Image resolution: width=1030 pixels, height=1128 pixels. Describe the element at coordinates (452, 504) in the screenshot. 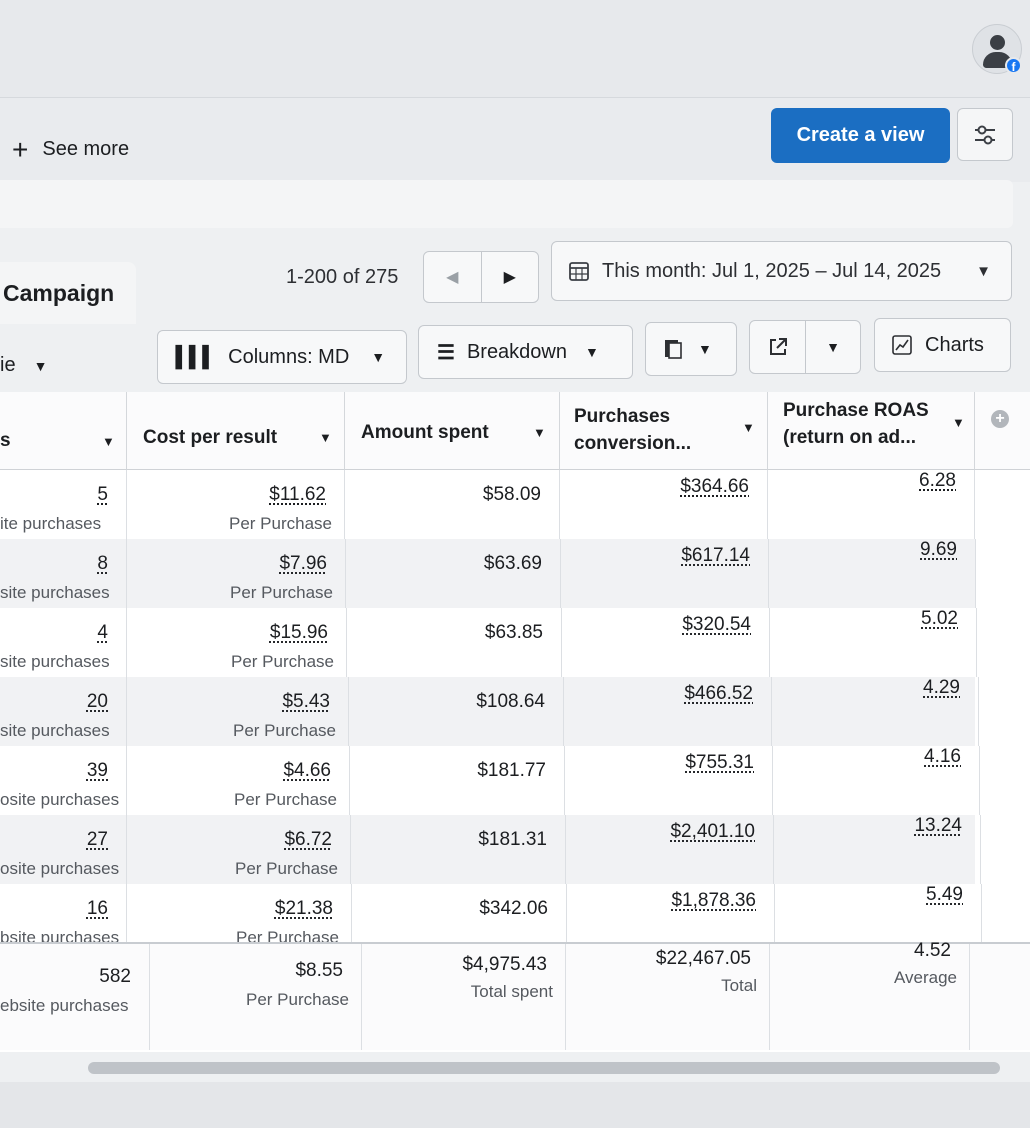

I see `amount-spent-cell: $58.09` at that location.